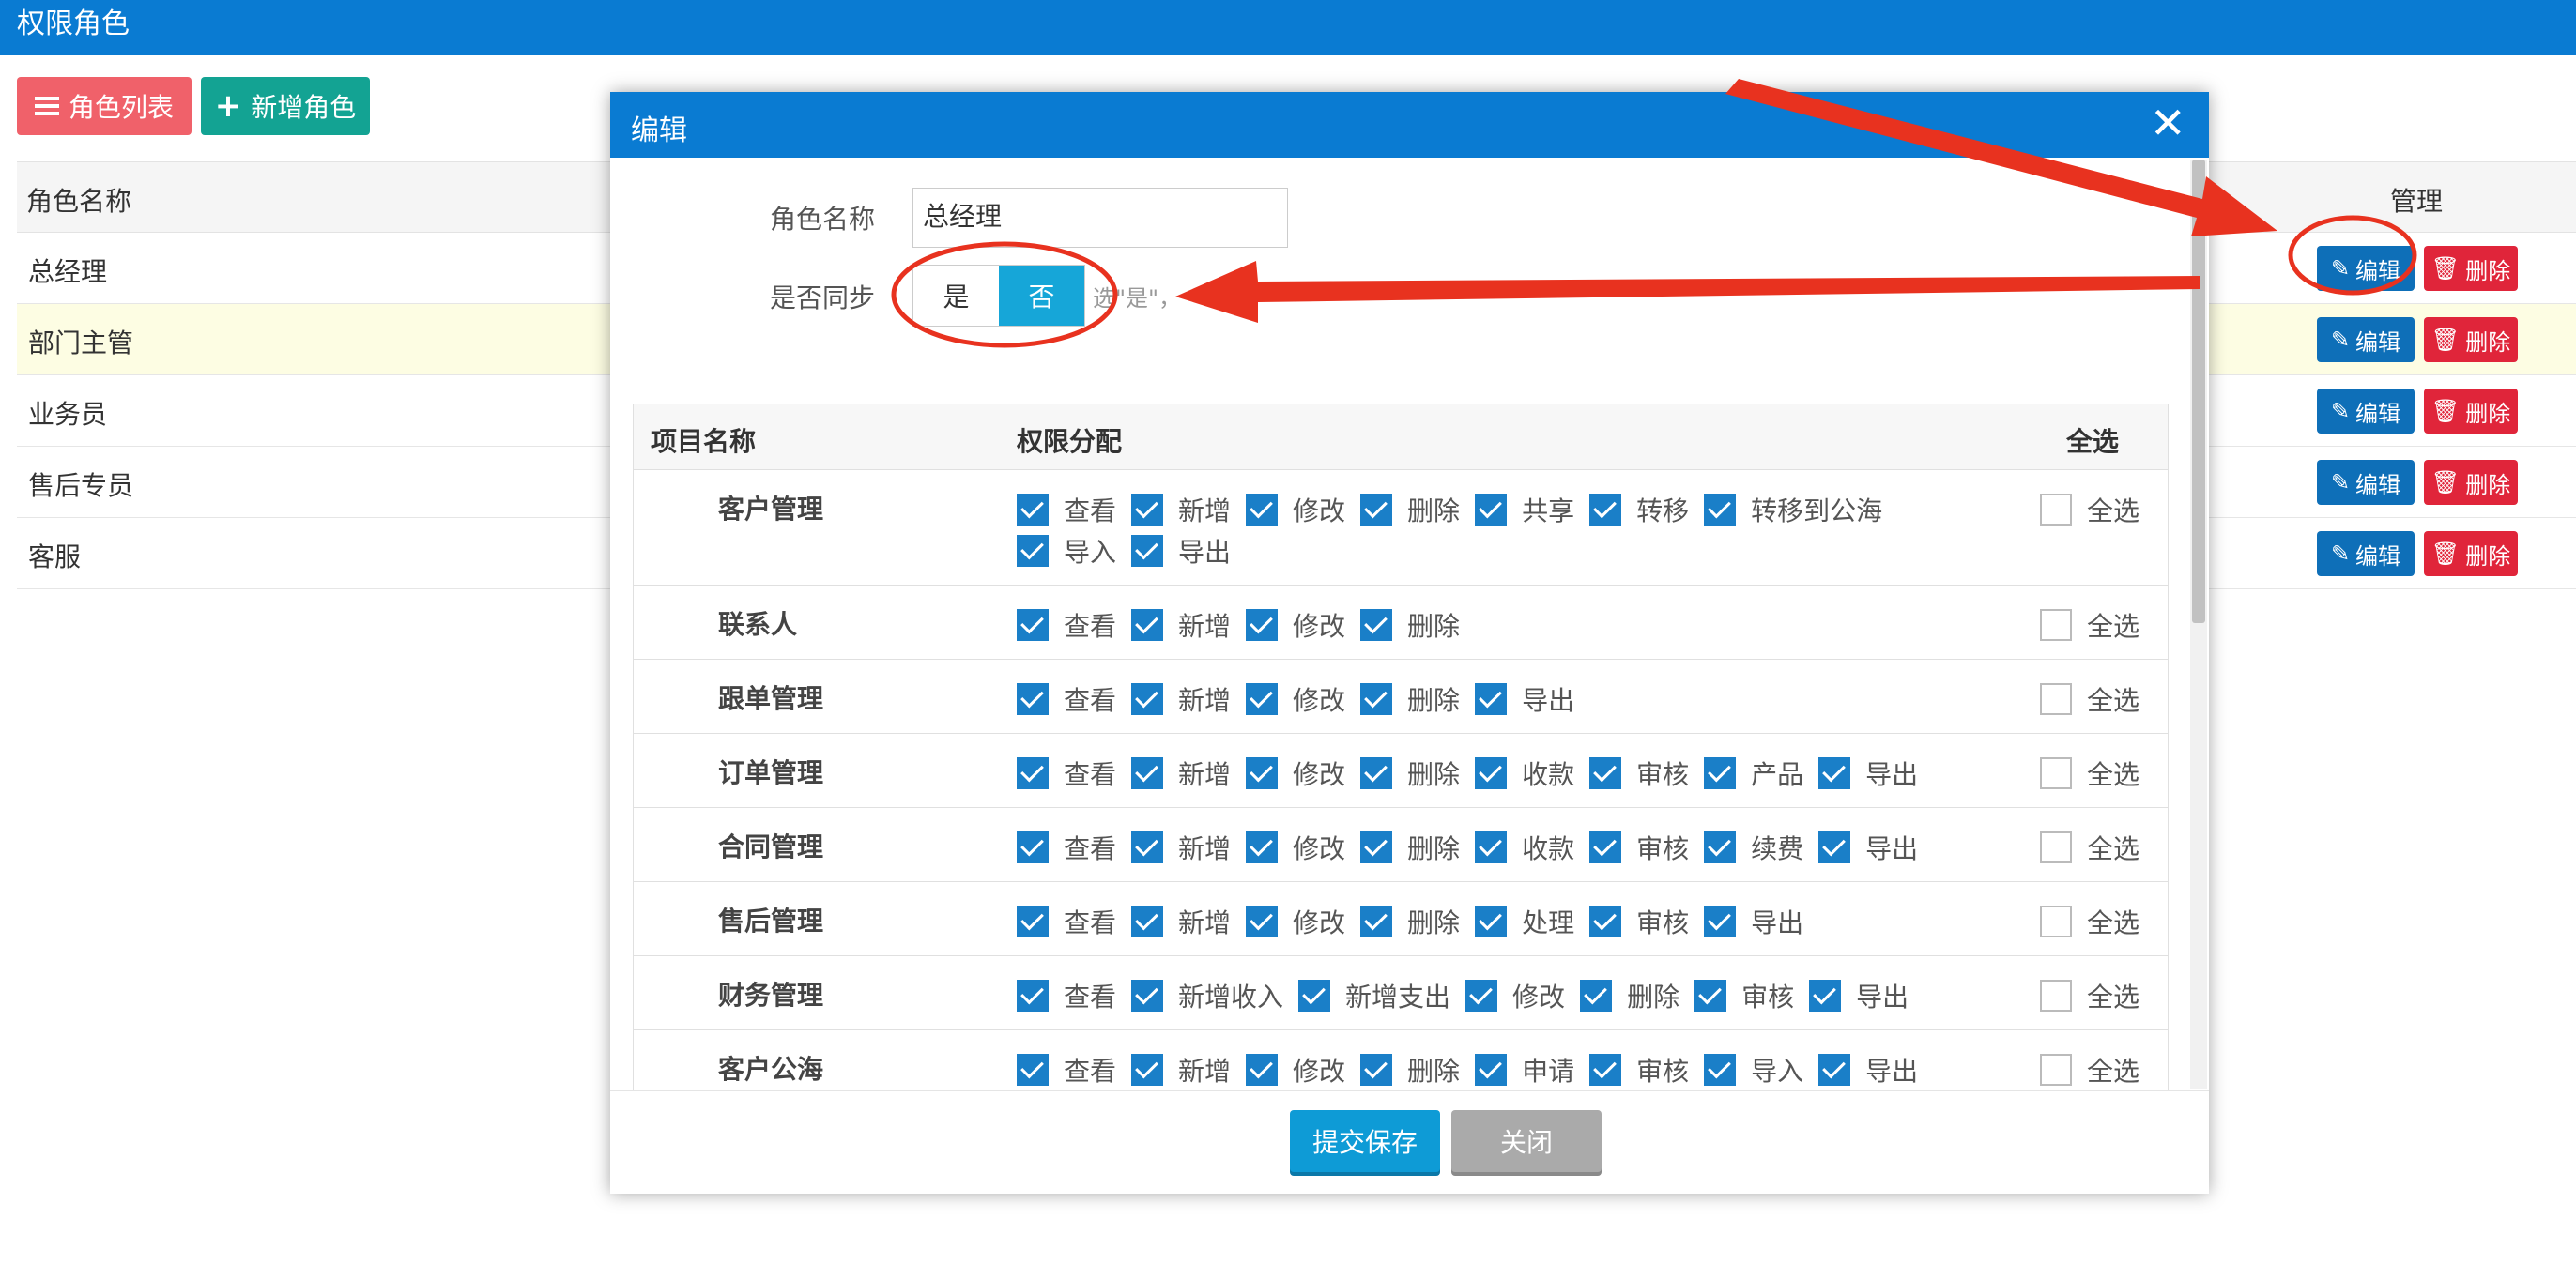 The image size is (2576, 1280). Describe the element at coordinates (1526, 1141) in the screenshot. I see `close-button: 关闭` at that location.